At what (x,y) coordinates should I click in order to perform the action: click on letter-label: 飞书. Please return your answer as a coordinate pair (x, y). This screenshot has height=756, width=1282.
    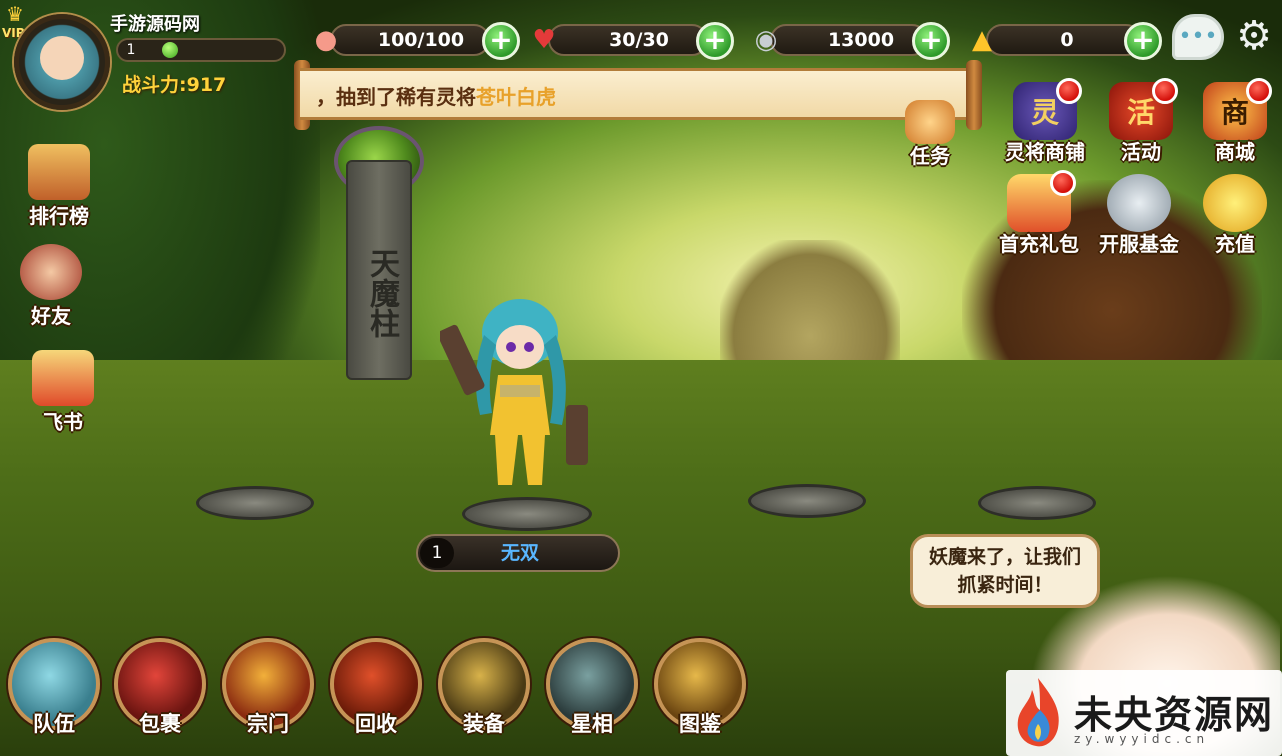
    Looking at the image, I should click on (63, 422).